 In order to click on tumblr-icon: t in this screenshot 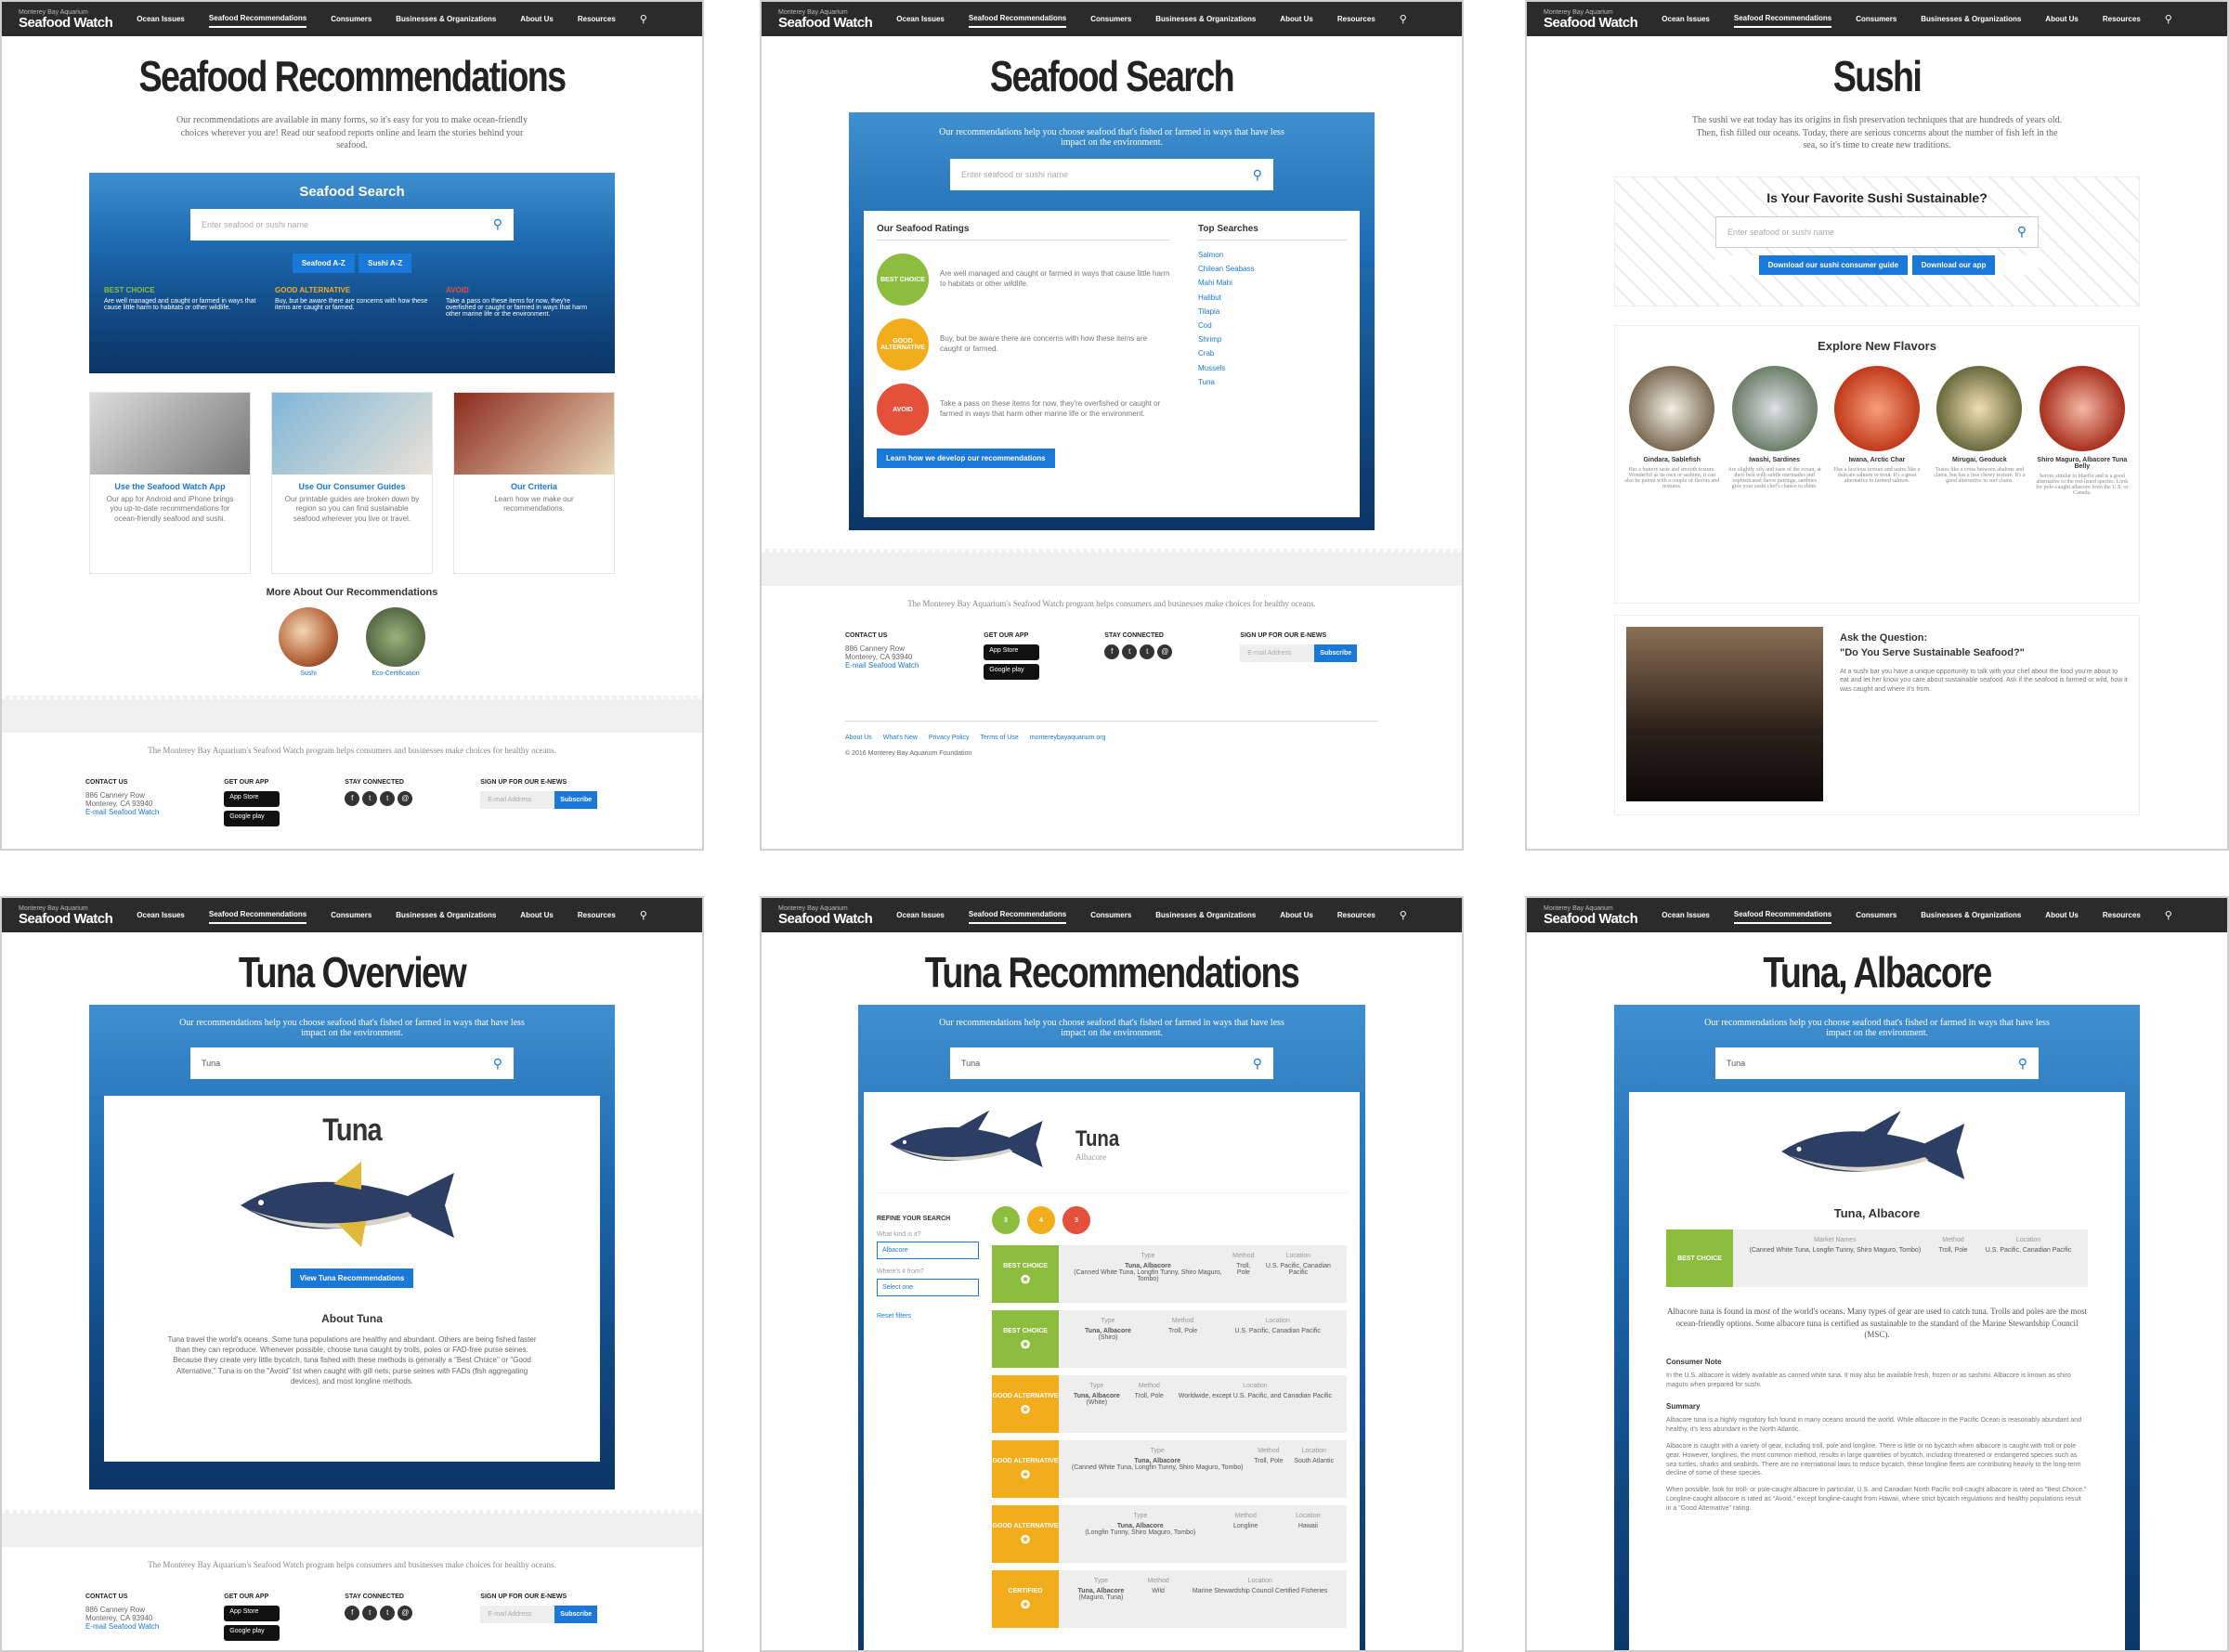, I will do `click(1147, 651)`.